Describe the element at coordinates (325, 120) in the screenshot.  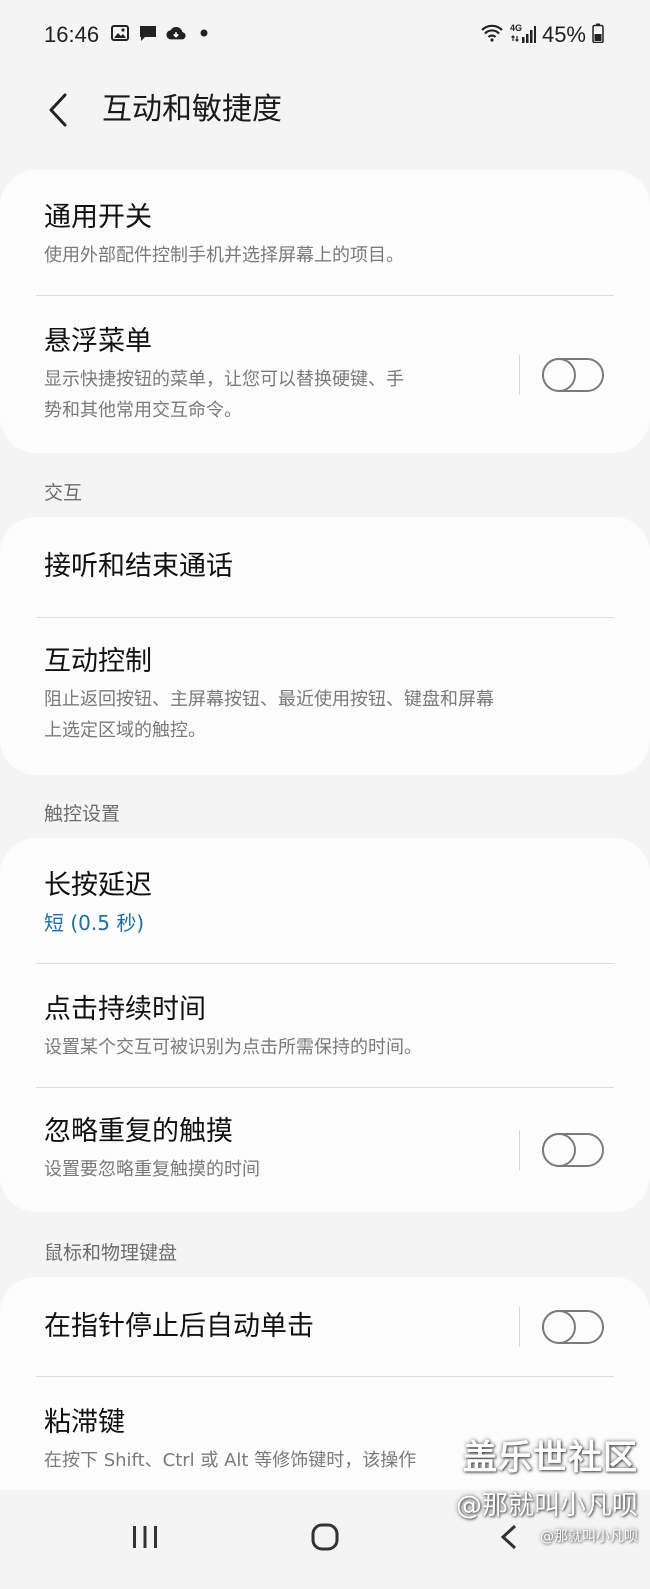
I see `app-bar: 互动和敏捷度` at that location.